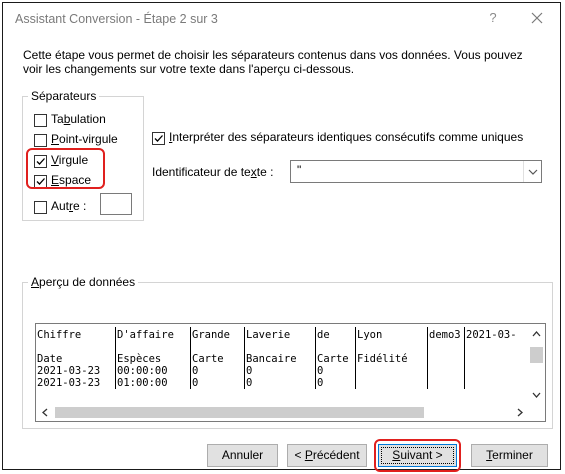  I want to click on preview-cell: Chiffre, so click(59, 335).